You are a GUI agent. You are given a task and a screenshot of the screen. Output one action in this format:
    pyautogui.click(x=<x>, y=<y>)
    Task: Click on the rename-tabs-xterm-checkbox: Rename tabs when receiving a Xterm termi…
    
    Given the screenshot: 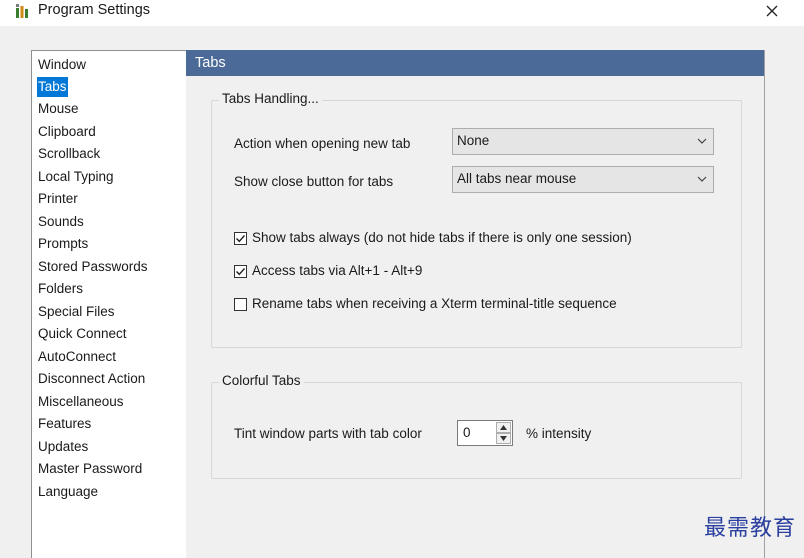 What is the action you would take?
    pyautogui.click(x=474, y=305)
    